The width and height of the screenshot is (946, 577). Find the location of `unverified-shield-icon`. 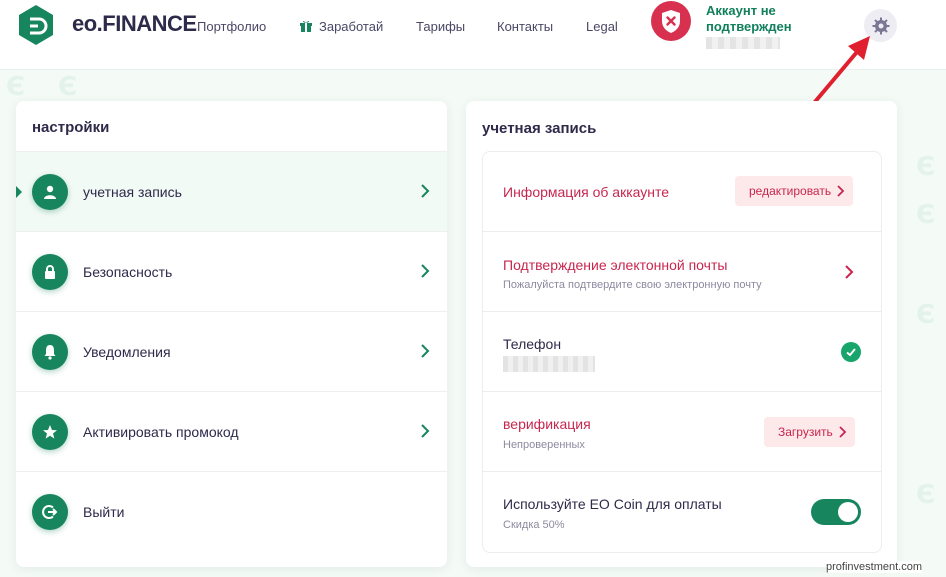

unverified-shield-icon is located at coordinates (671, 21).